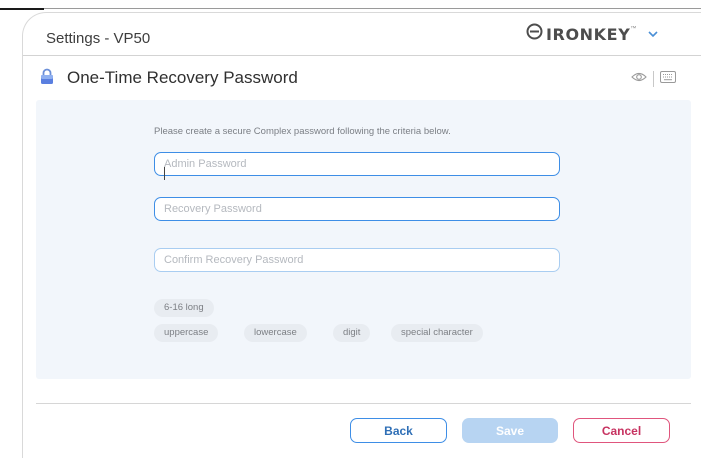 The image size is (701, 458). Describe the element at coordinates (398, 430) in the screenshot. I see `back-button: Back` at that location.